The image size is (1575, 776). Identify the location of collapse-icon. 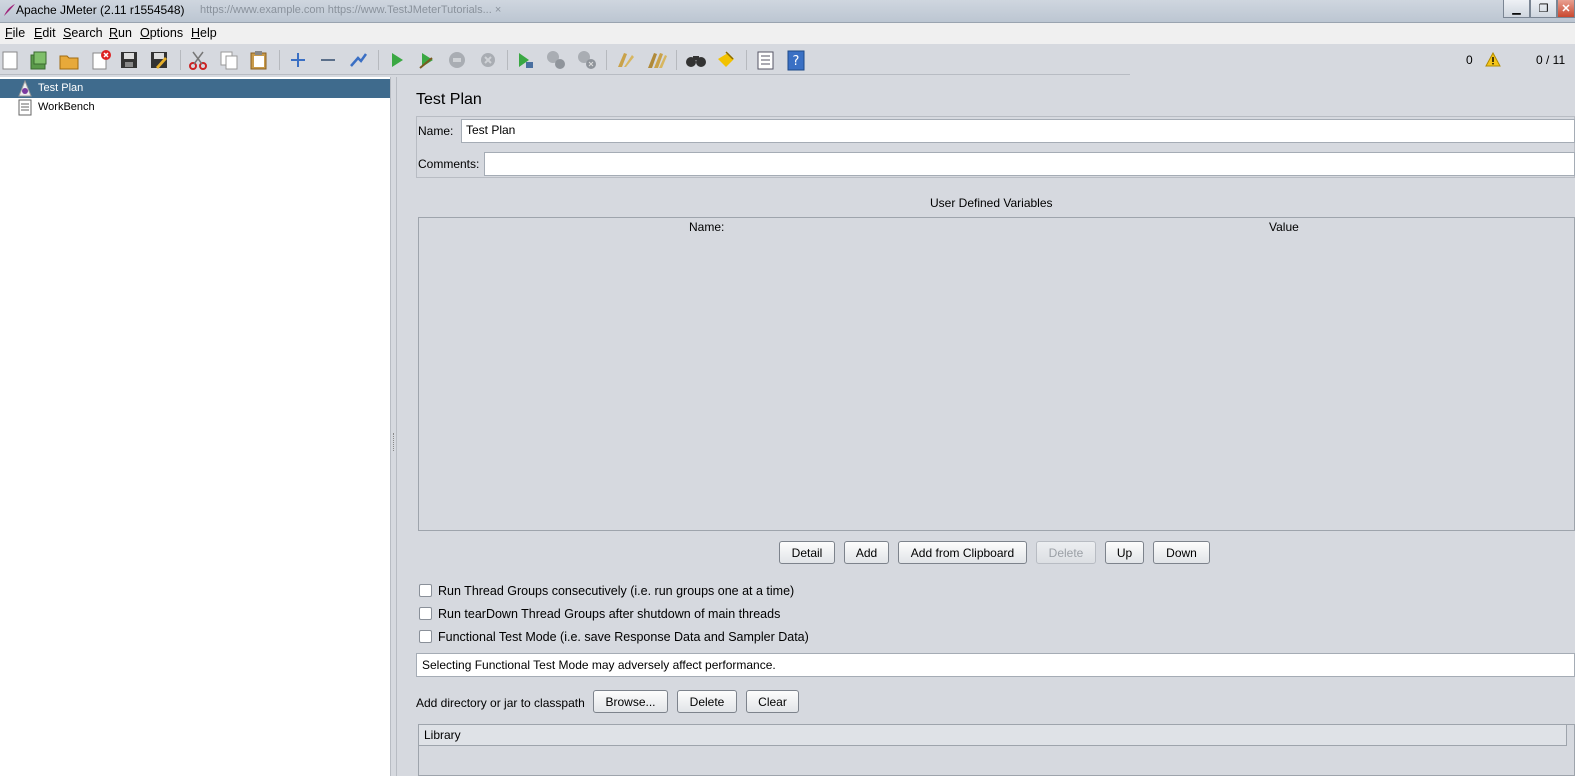
(328, 60).